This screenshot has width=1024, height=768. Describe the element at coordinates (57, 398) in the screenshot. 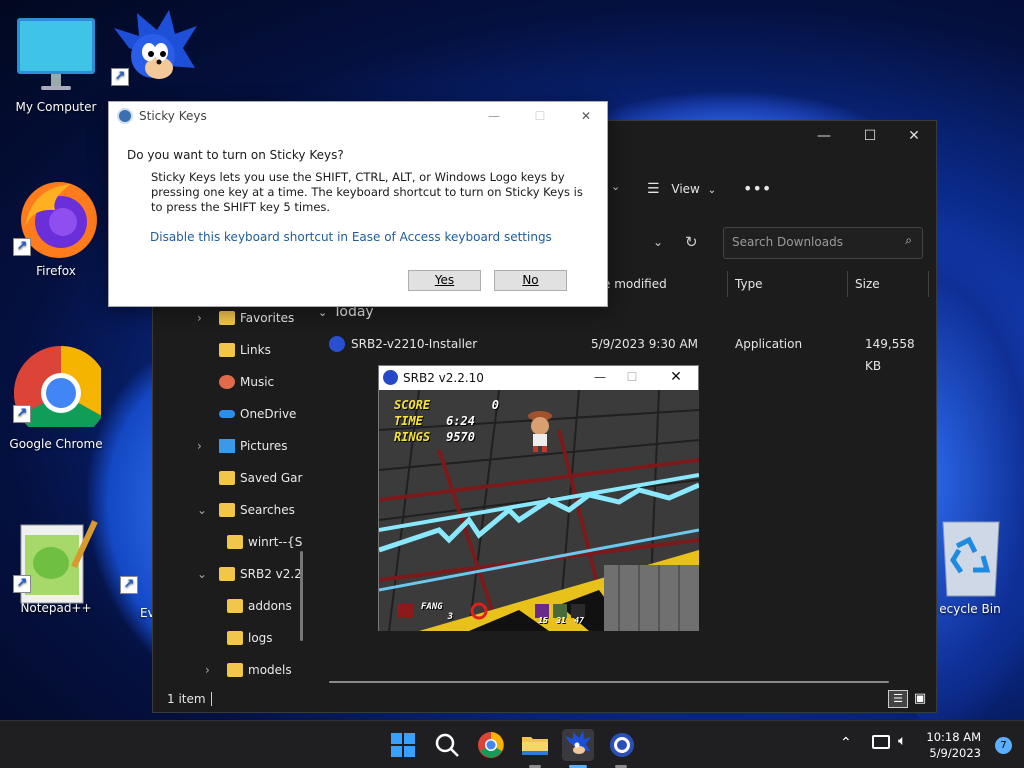

I see `desktop-icon-google-chrome: ↗ Google Chrome` at that location.